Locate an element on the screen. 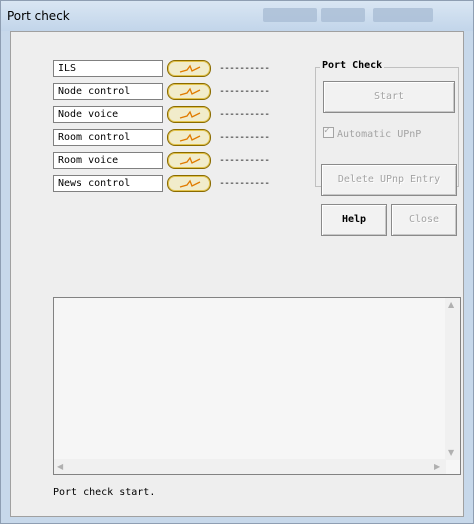  close-button: Close is located at coordinates (424, 220).